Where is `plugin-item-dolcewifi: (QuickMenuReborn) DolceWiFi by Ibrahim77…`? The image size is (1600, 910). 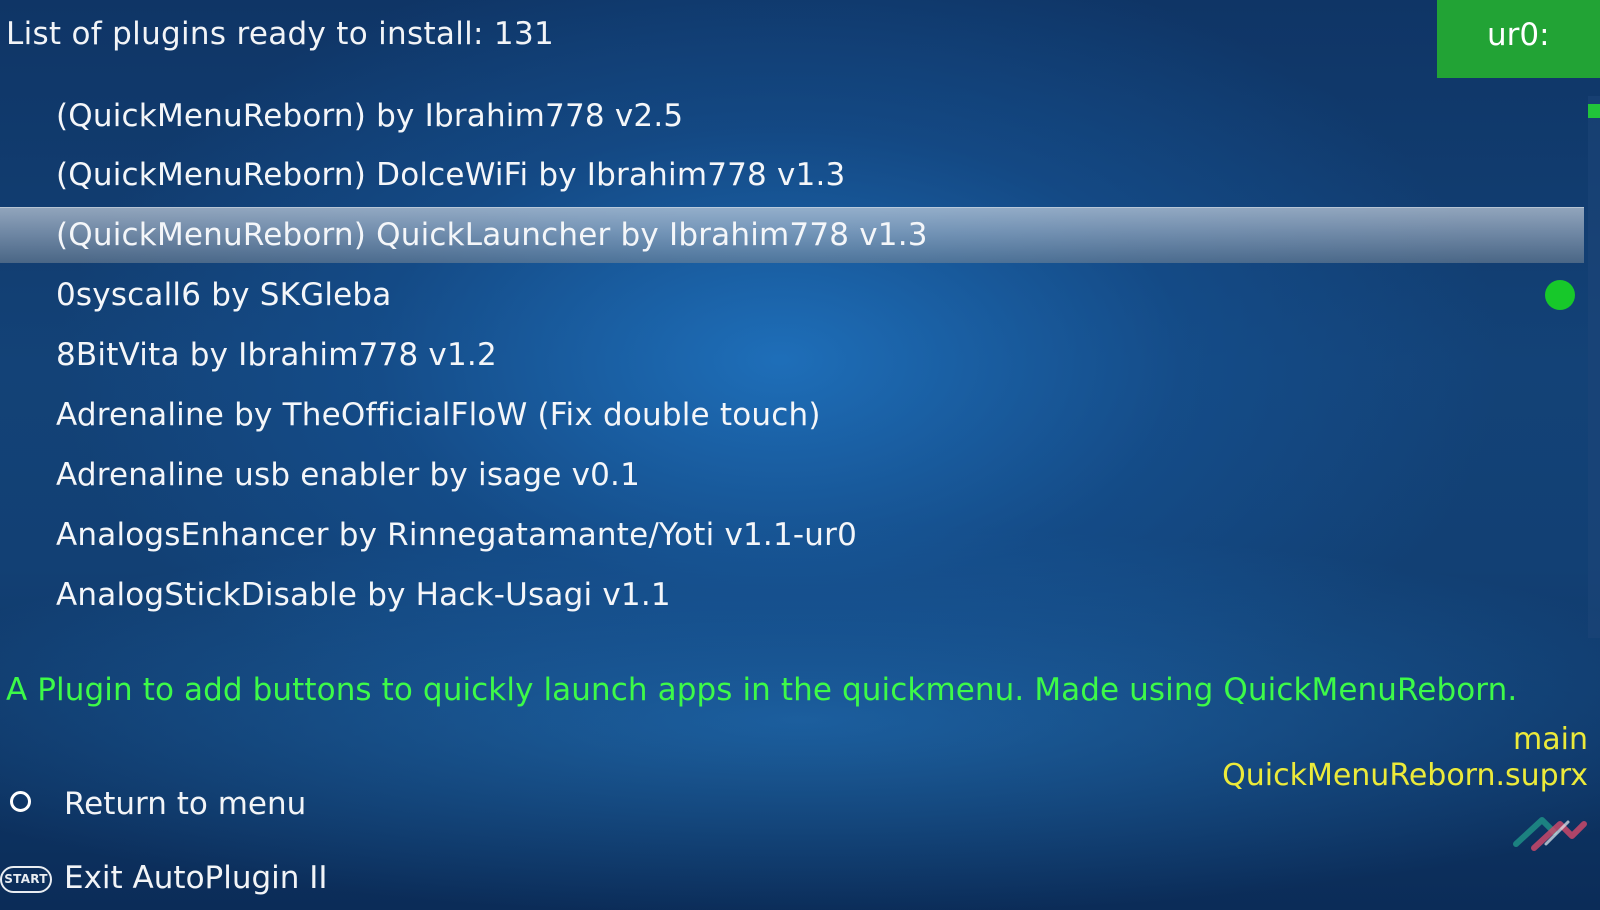 plugin-item-dolcewifi: (QuickMenuReborn) DolceWiFi by Ibrahim77… is located at coordinates (792, 175).